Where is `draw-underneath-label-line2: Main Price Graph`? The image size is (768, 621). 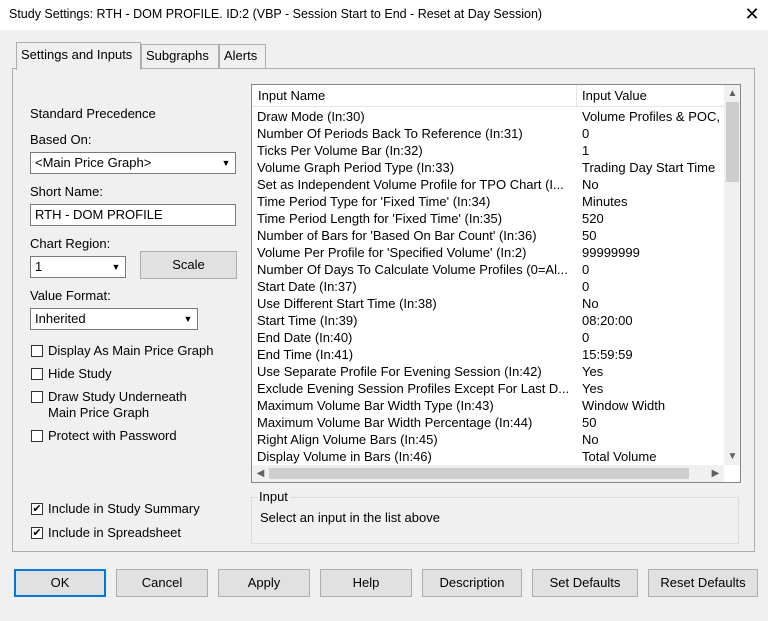 draw-underneath-label-line2: Main Price Graph is located at coordinates (99, 412).